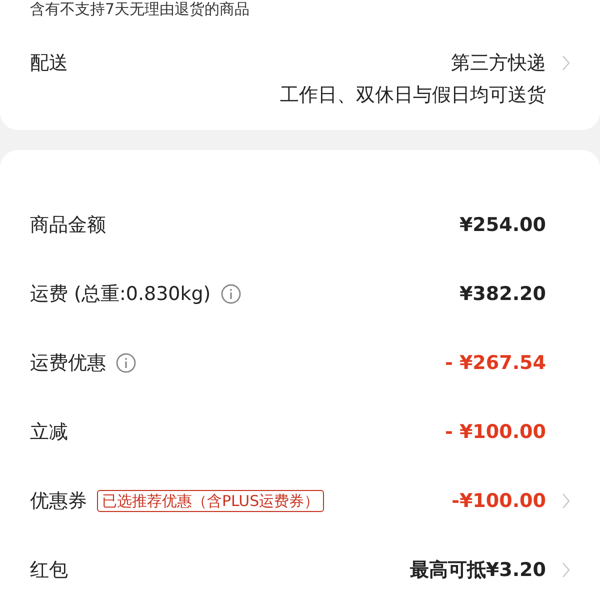 The width and height of the screenshot is (600, 600). I want to click on row-value: ¥382.20, so click(502, 293).